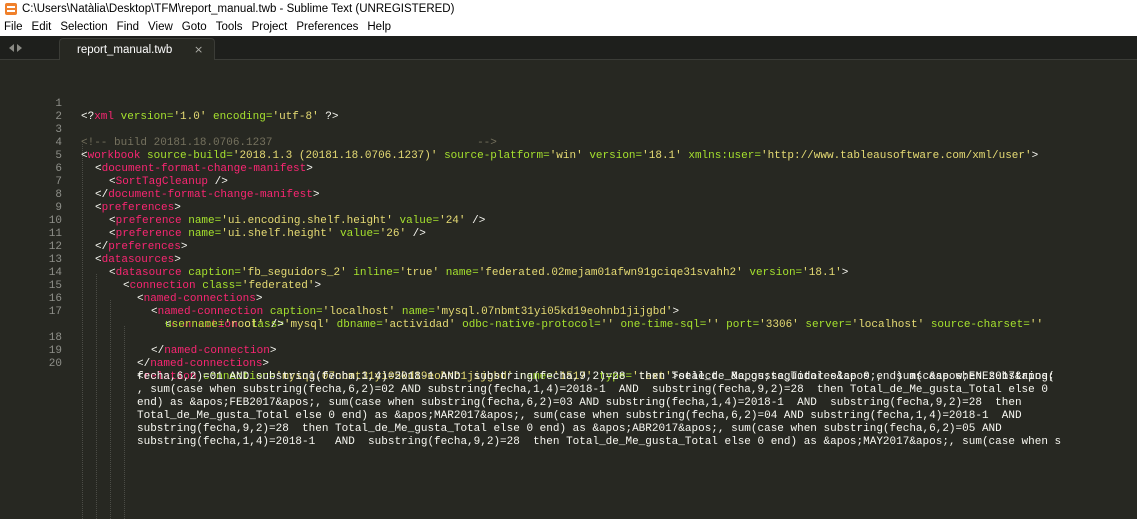 The width and height of the screenshot is (1137, 519). What do you see at coordinates (327, 27) in the screenshot?
I see `menu-preferences: Preferences` at bounding box center [327, 27].